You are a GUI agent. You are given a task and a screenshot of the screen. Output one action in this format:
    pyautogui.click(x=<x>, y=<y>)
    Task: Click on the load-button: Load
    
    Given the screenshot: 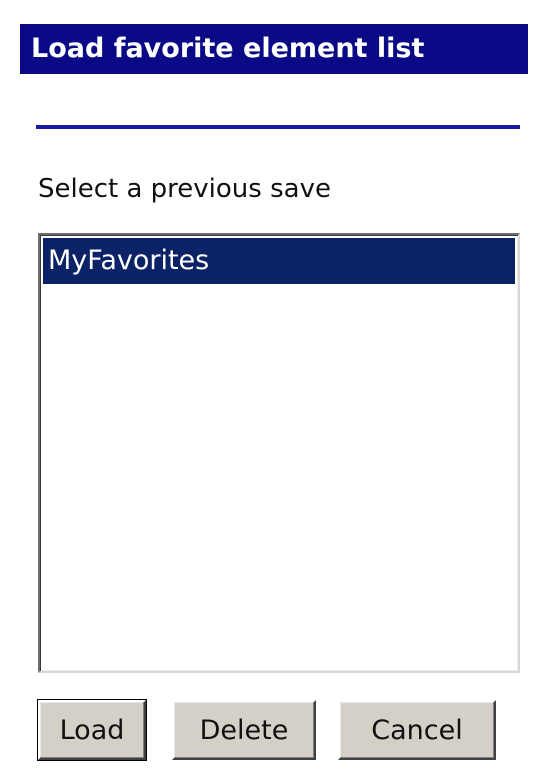 What is the action you would take?
    pyautogui.click(x=92, y=730)
    